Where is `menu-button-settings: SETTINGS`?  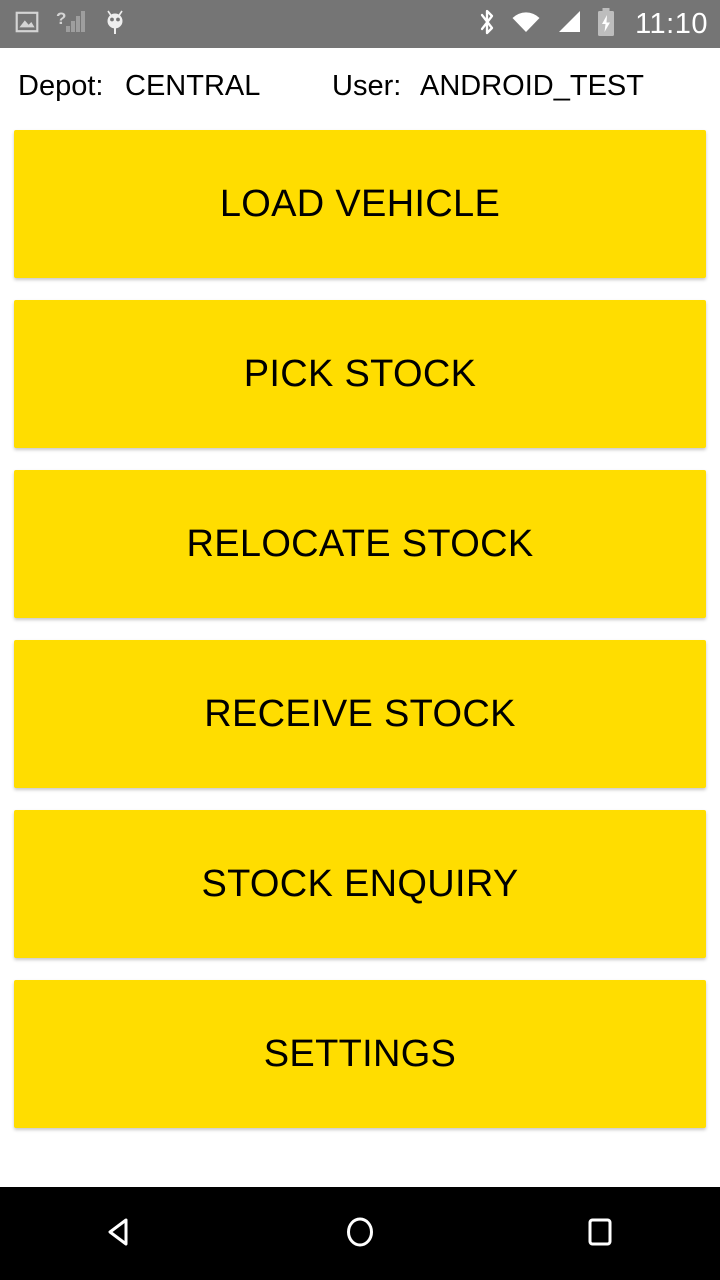
menu-button-settings: SETTINGS is located at coordinates (360, 1054).